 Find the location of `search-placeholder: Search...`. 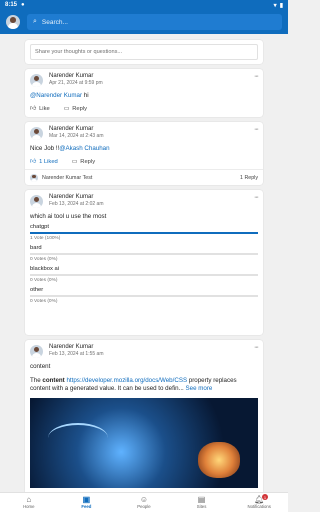

search-placeholder: Search... is located at coordinates (54, 22).